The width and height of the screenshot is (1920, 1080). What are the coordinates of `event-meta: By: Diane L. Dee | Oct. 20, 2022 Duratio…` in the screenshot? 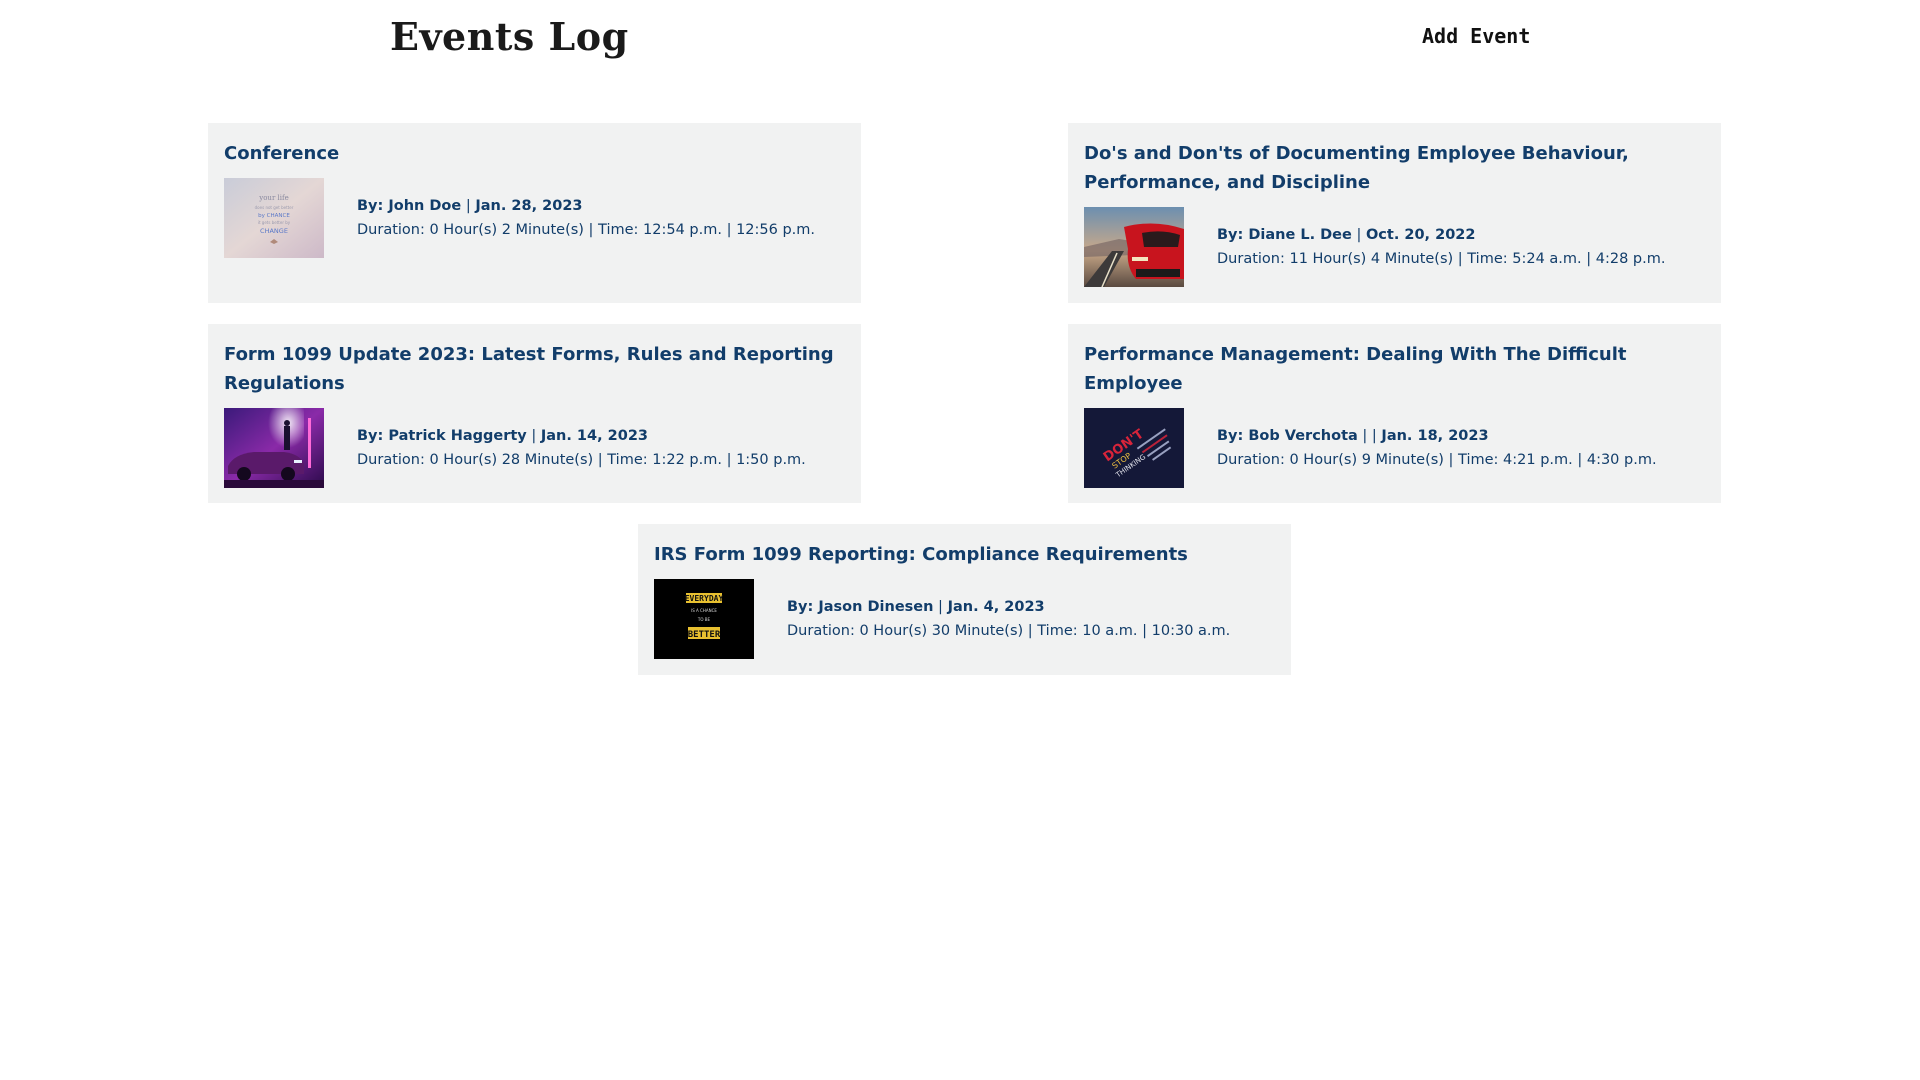 It's located at (1441, 247).